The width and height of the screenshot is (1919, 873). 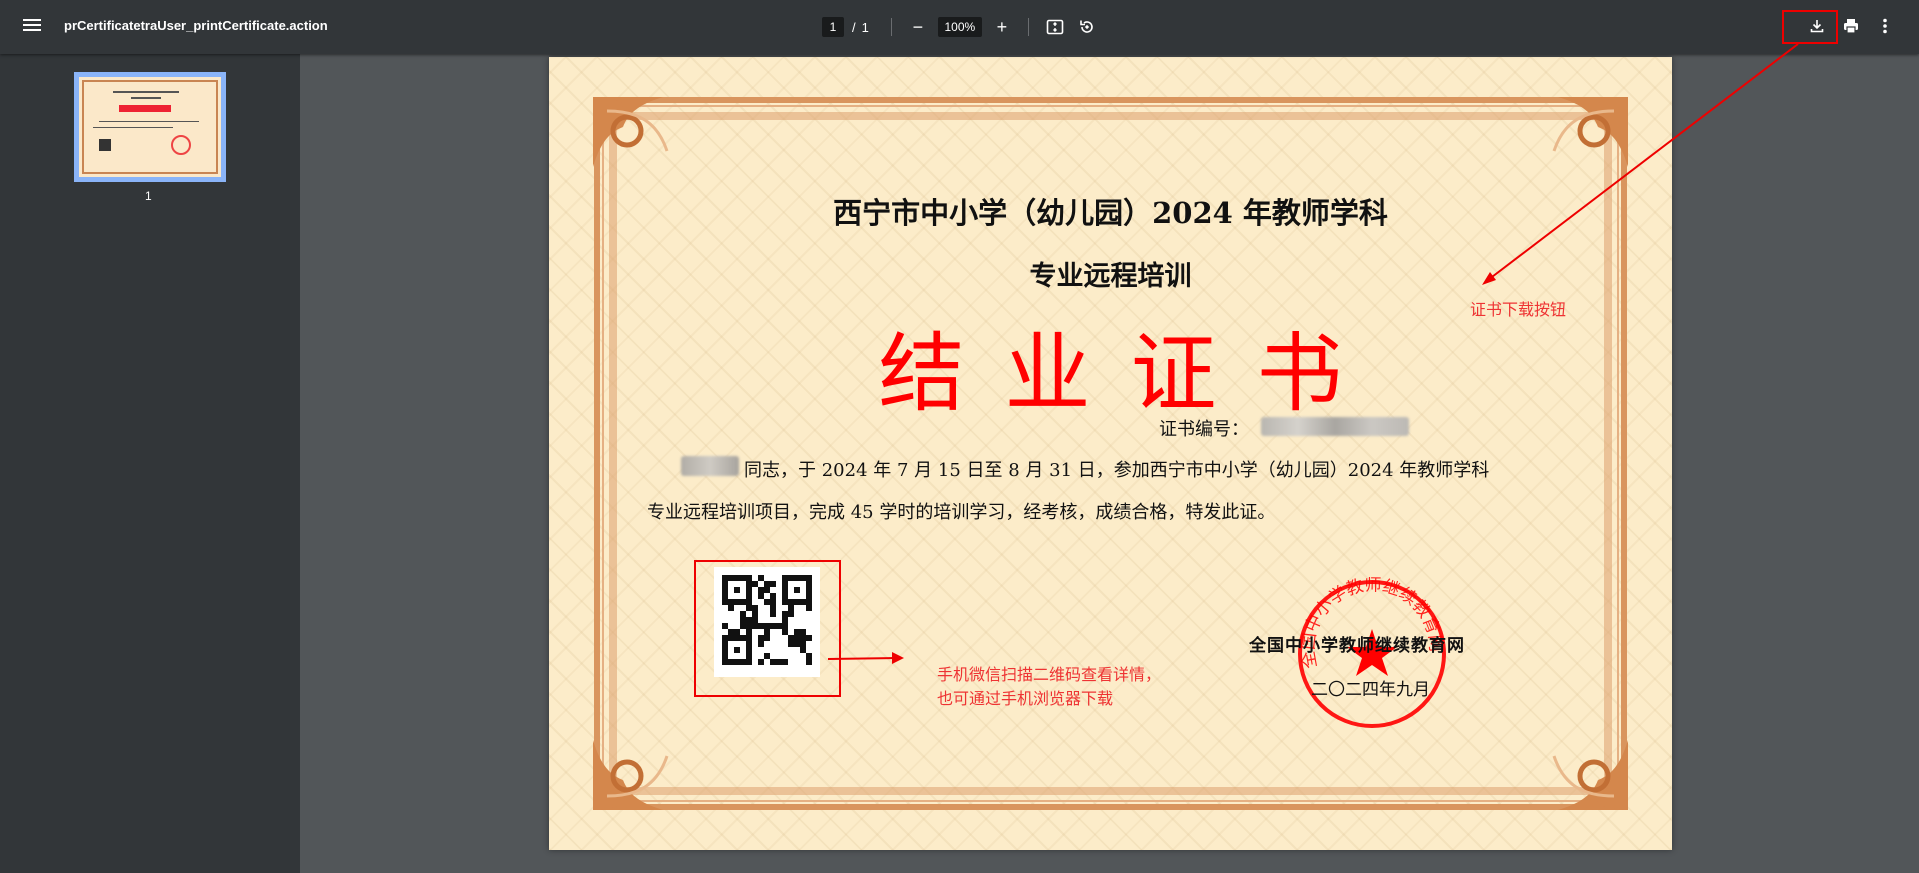 I want to click on certificate-number-redacted, so click(x=1335, y=426).